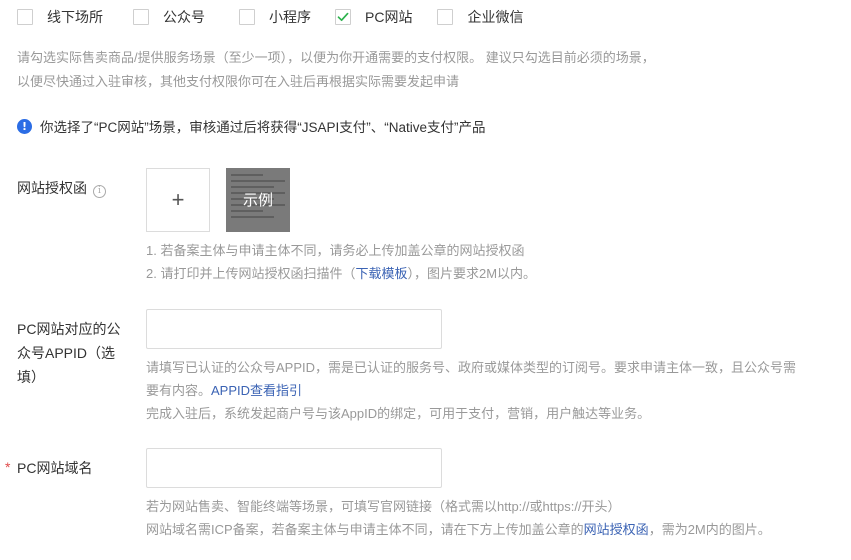 This screenshot has height=560, width=851. What do you see at coordinates (445, 17) in the screenshot?
I see `checkbox-wecom` at bounding box center [445, 17].